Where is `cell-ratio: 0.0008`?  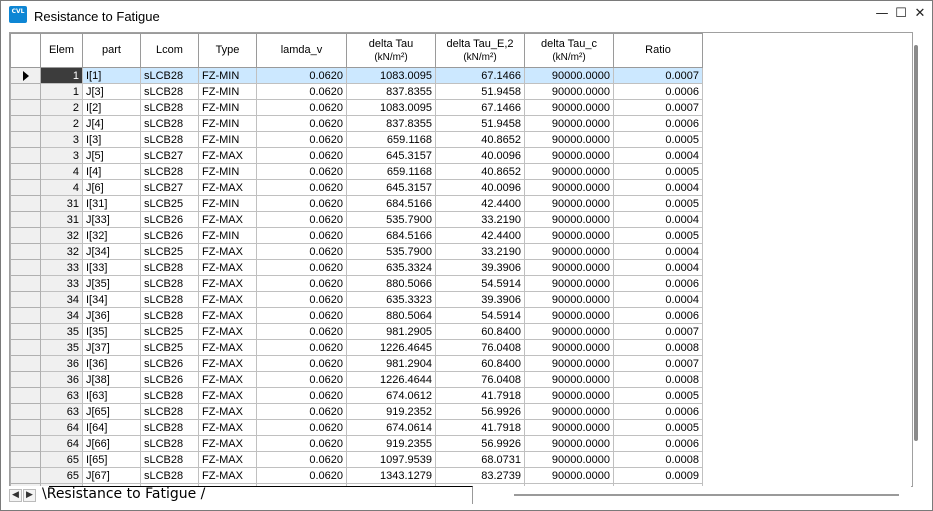 cell-ratio: 0.0008 is located at coordinates (658, 379).